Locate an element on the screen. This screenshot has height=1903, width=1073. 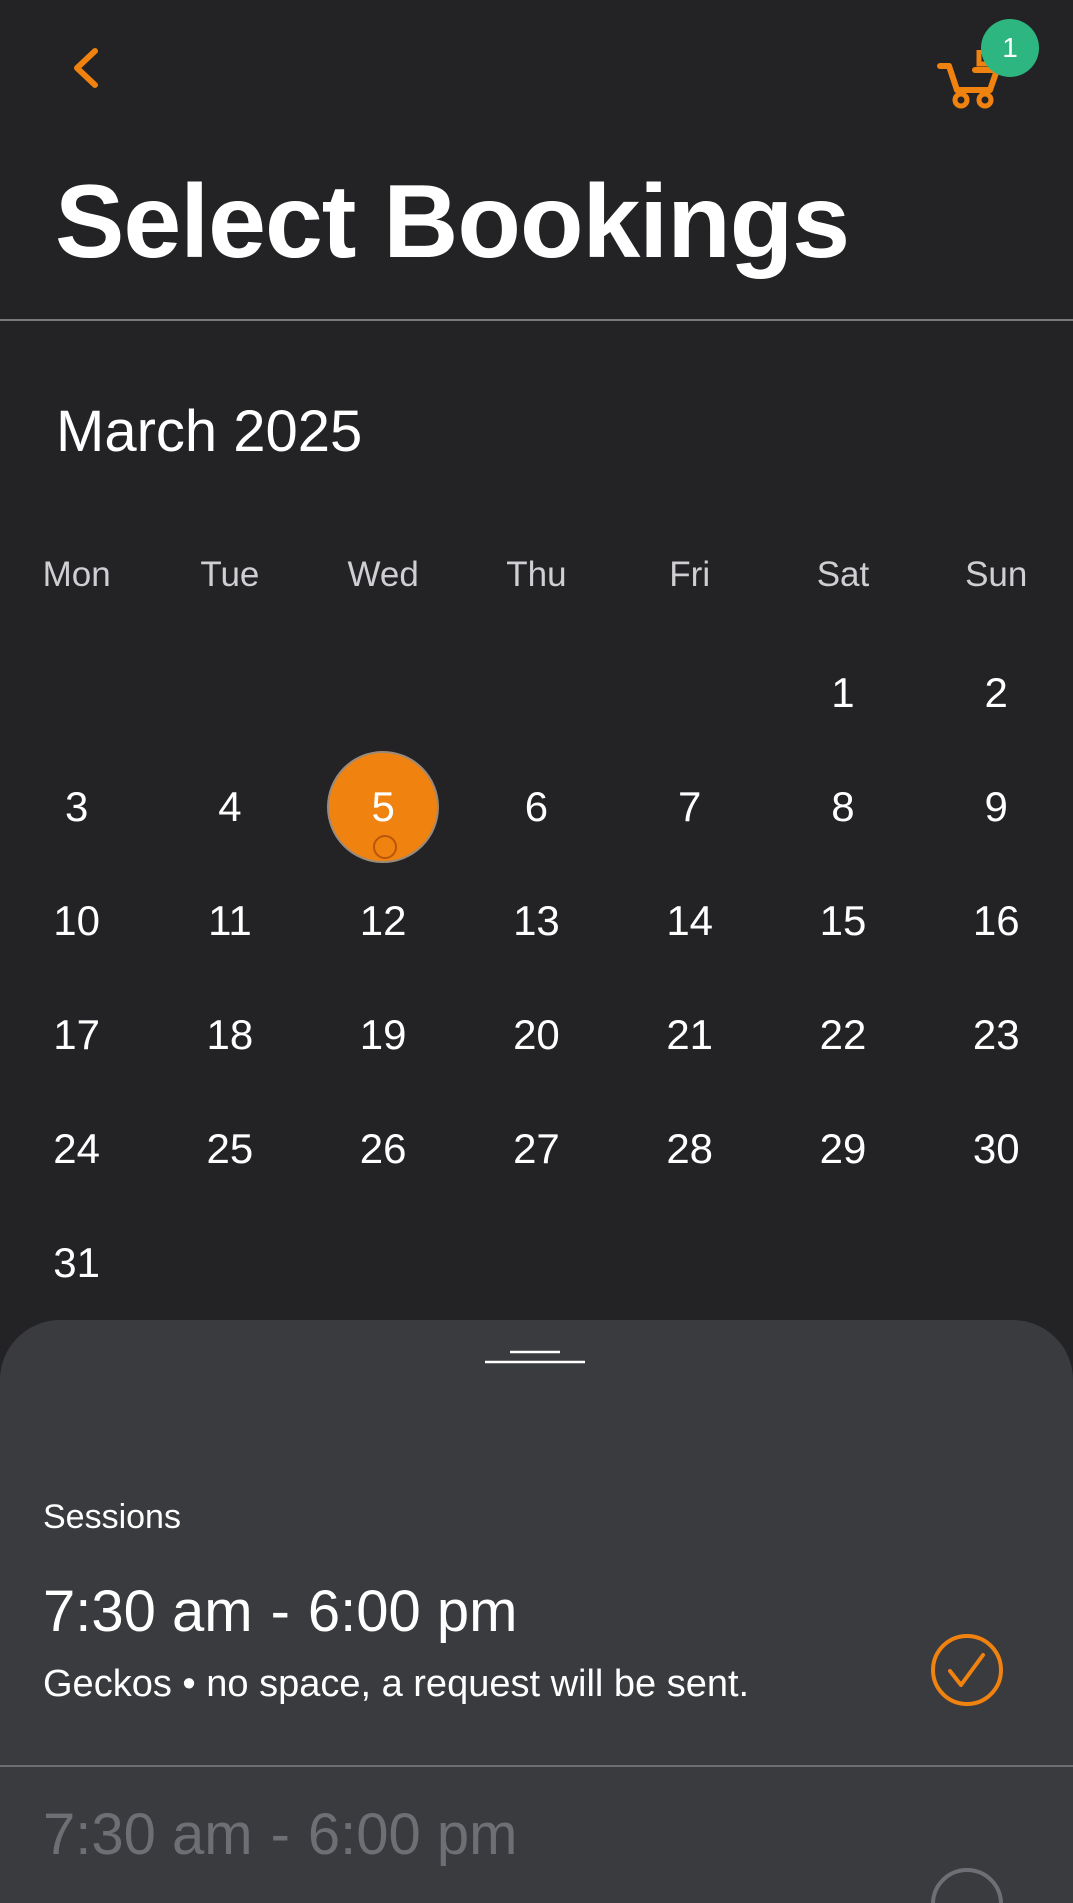
day-circle: 5 is located at coordinates (383, 807).